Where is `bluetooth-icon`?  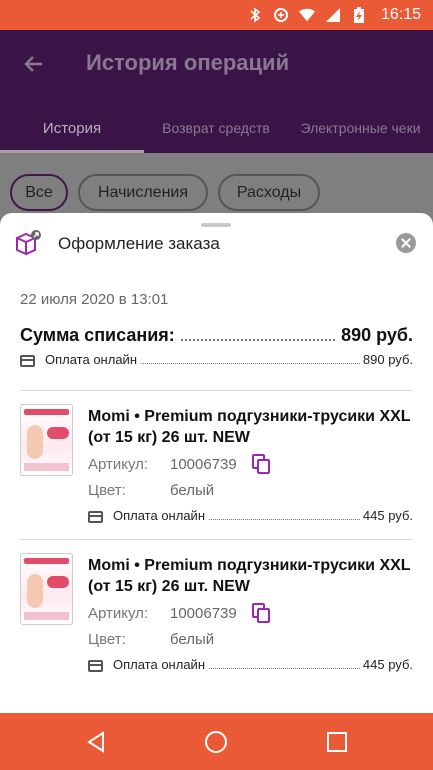
bluetooth-icon is located at coordinates (255, 15).